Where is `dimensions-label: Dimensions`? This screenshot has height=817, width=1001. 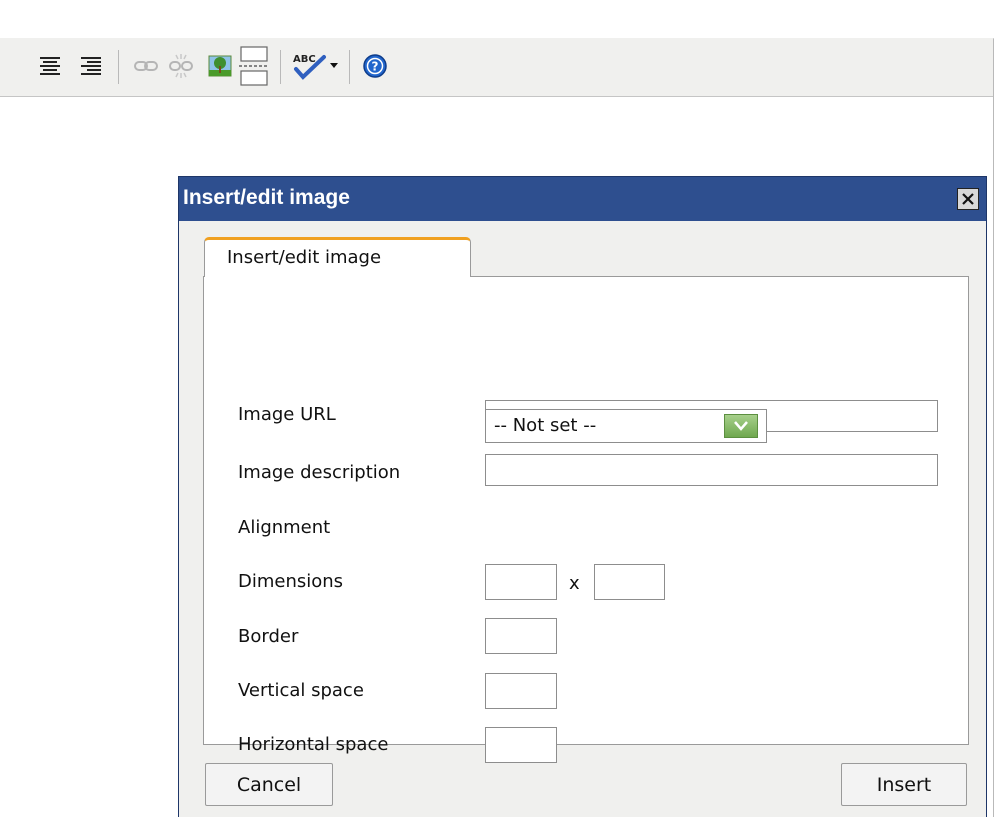
dimensions-label: Dimensions is located at coordinates (291, 581).